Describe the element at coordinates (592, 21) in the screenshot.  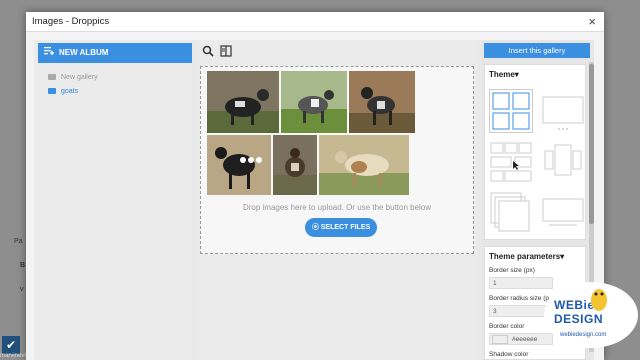
I see `close-icon: ×` at that location.